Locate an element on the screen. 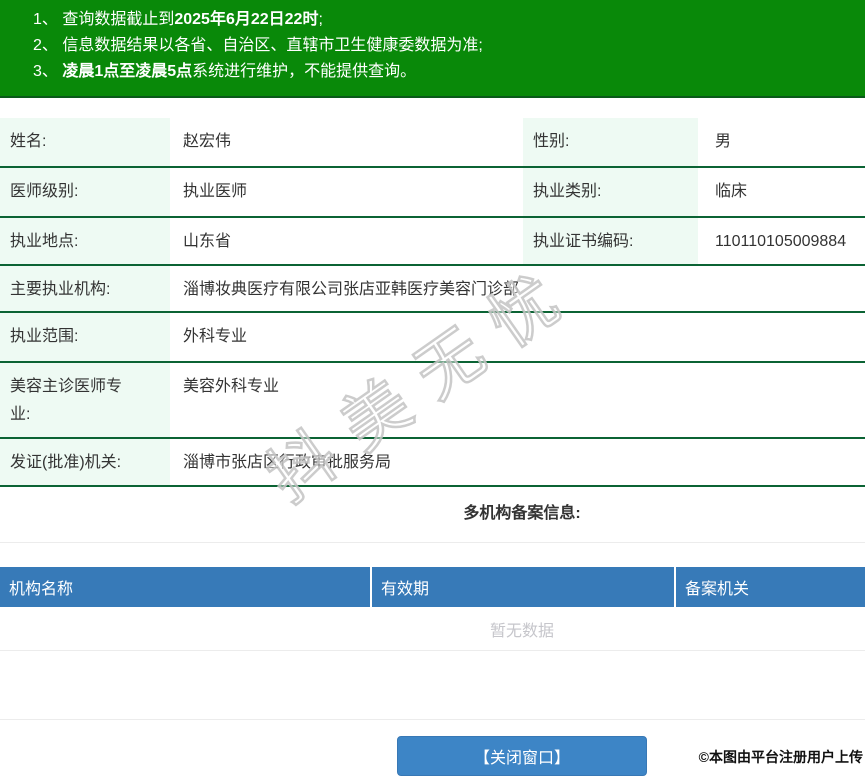  issuer-label: 发证(批准)机关: is located at coordinates (85, 462).